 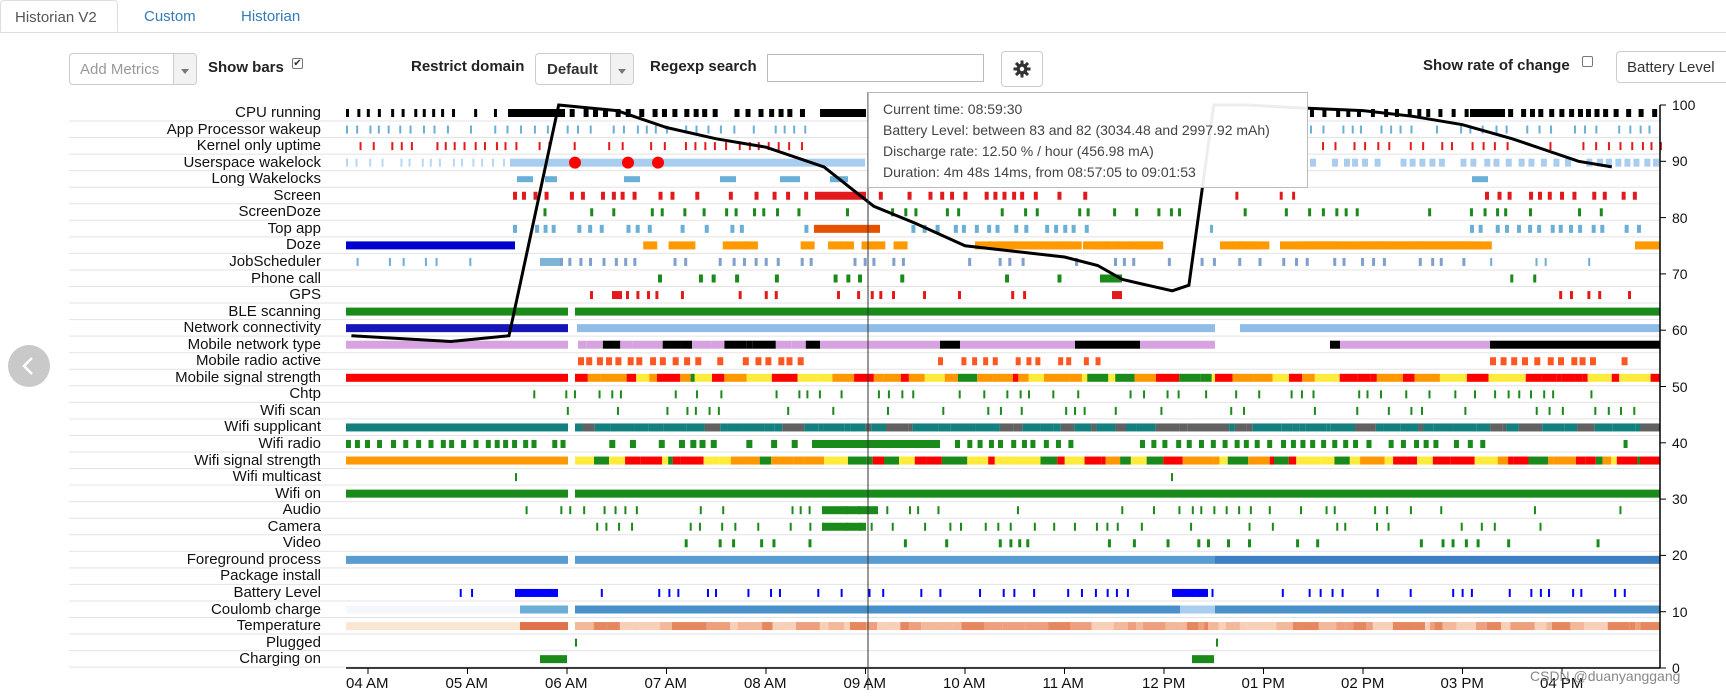 I want to click on y-tick-label: 20, so click(x=1680, y=555).